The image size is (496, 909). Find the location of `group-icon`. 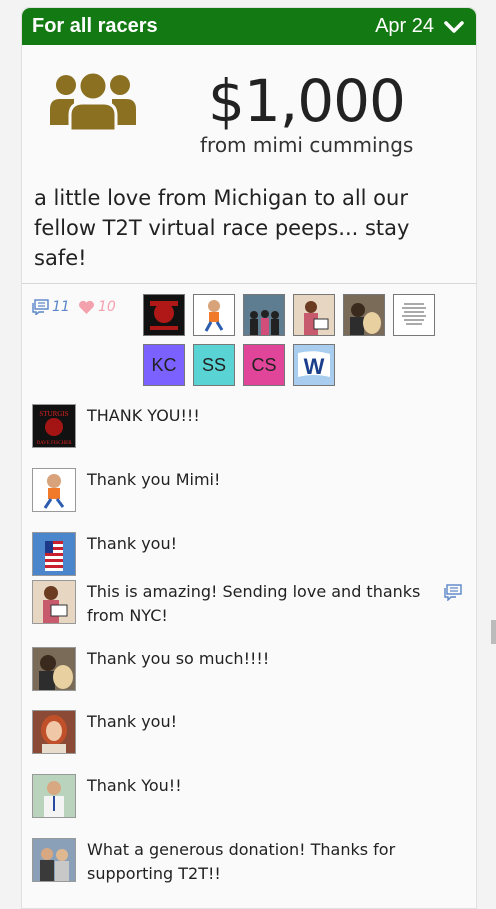

group-icon is located at coordinates (93, 101).